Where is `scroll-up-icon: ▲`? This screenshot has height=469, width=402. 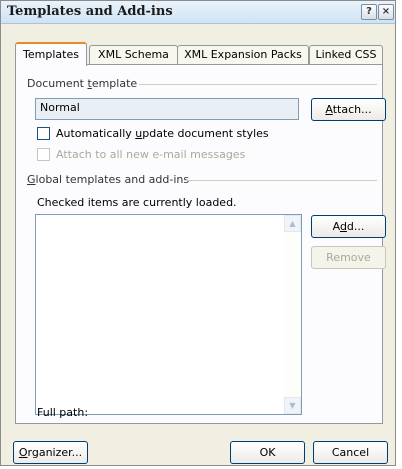 scroll-up-icon: ▲ is located at coordinates (292, 223).